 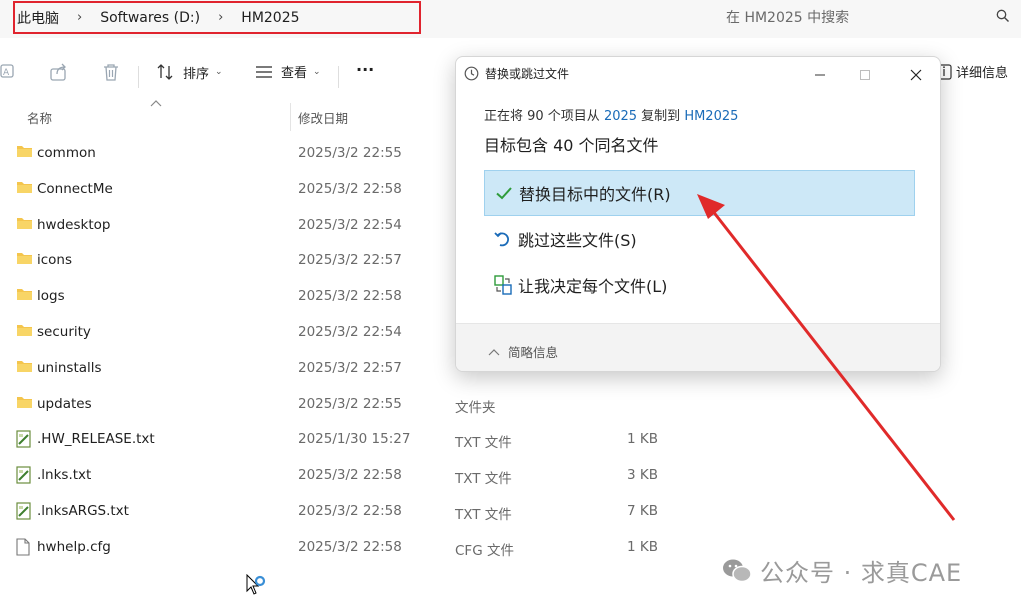 I want to click on column-divider, so click(x=290, y=117).